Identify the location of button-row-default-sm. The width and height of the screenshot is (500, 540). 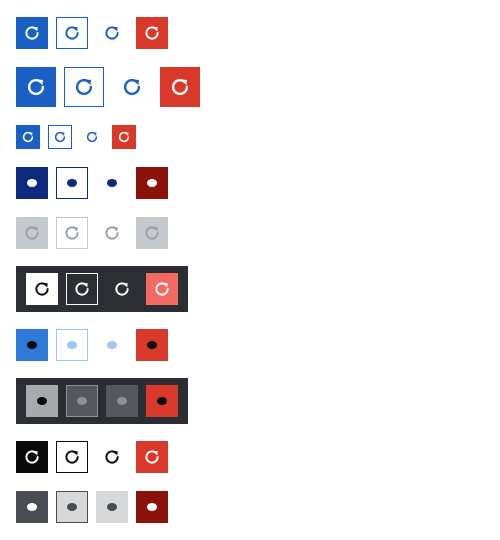
(76, 137).